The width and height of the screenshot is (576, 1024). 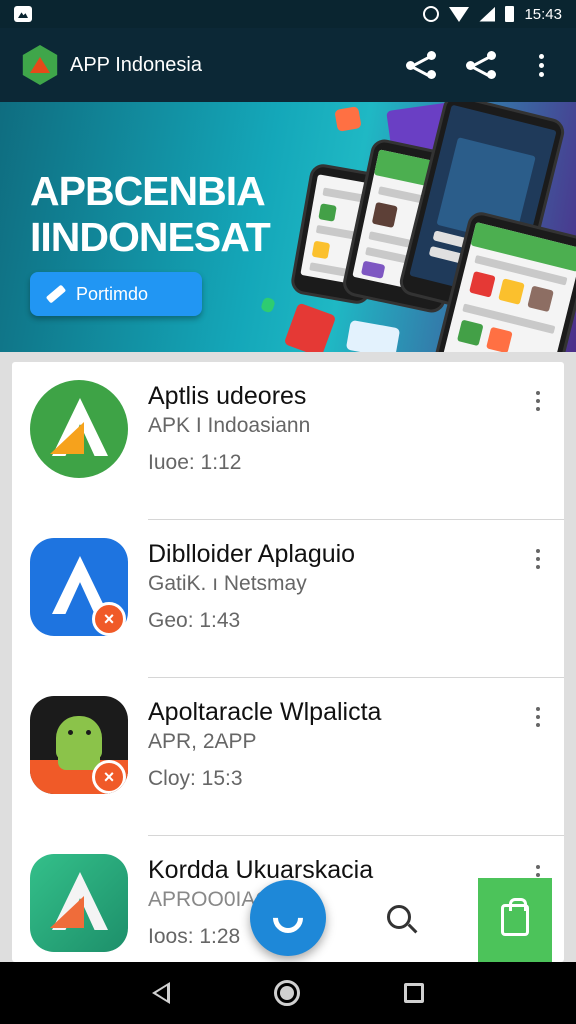 I want to click on app-subtitle: APR, 2APP, so click(x=202, y=741).